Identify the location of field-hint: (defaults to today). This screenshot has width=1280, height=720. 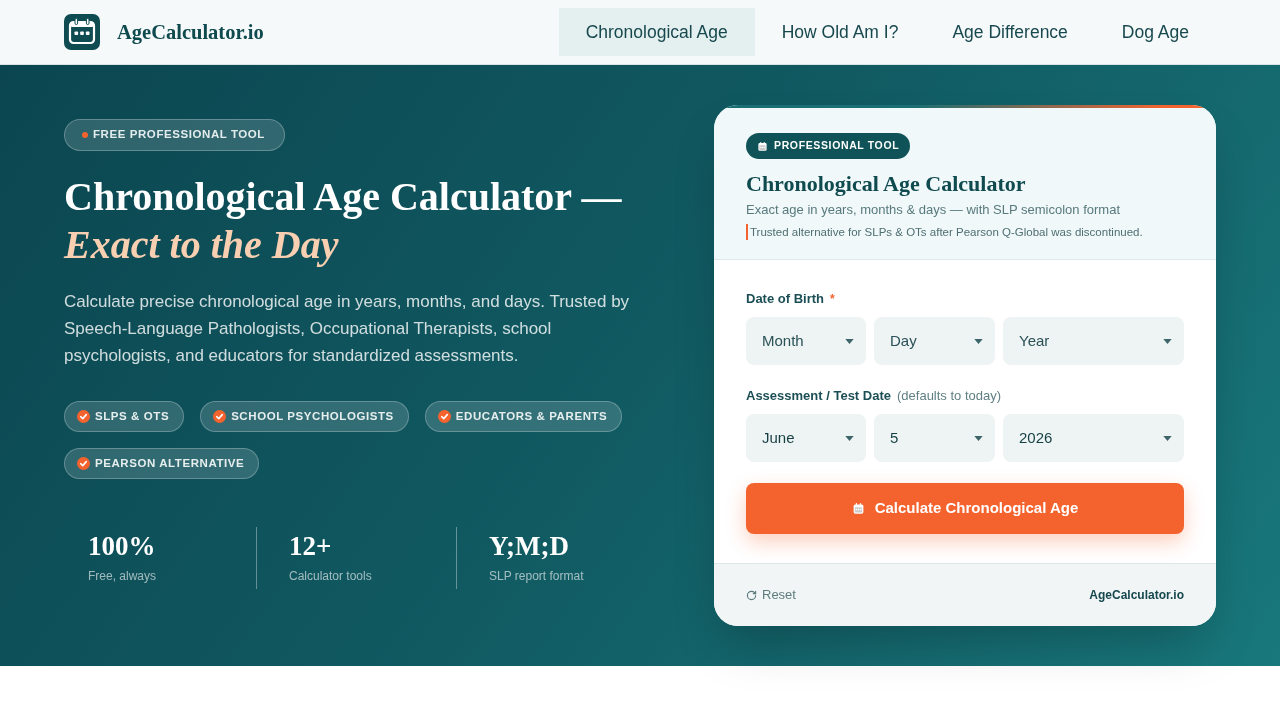
(949, 396).